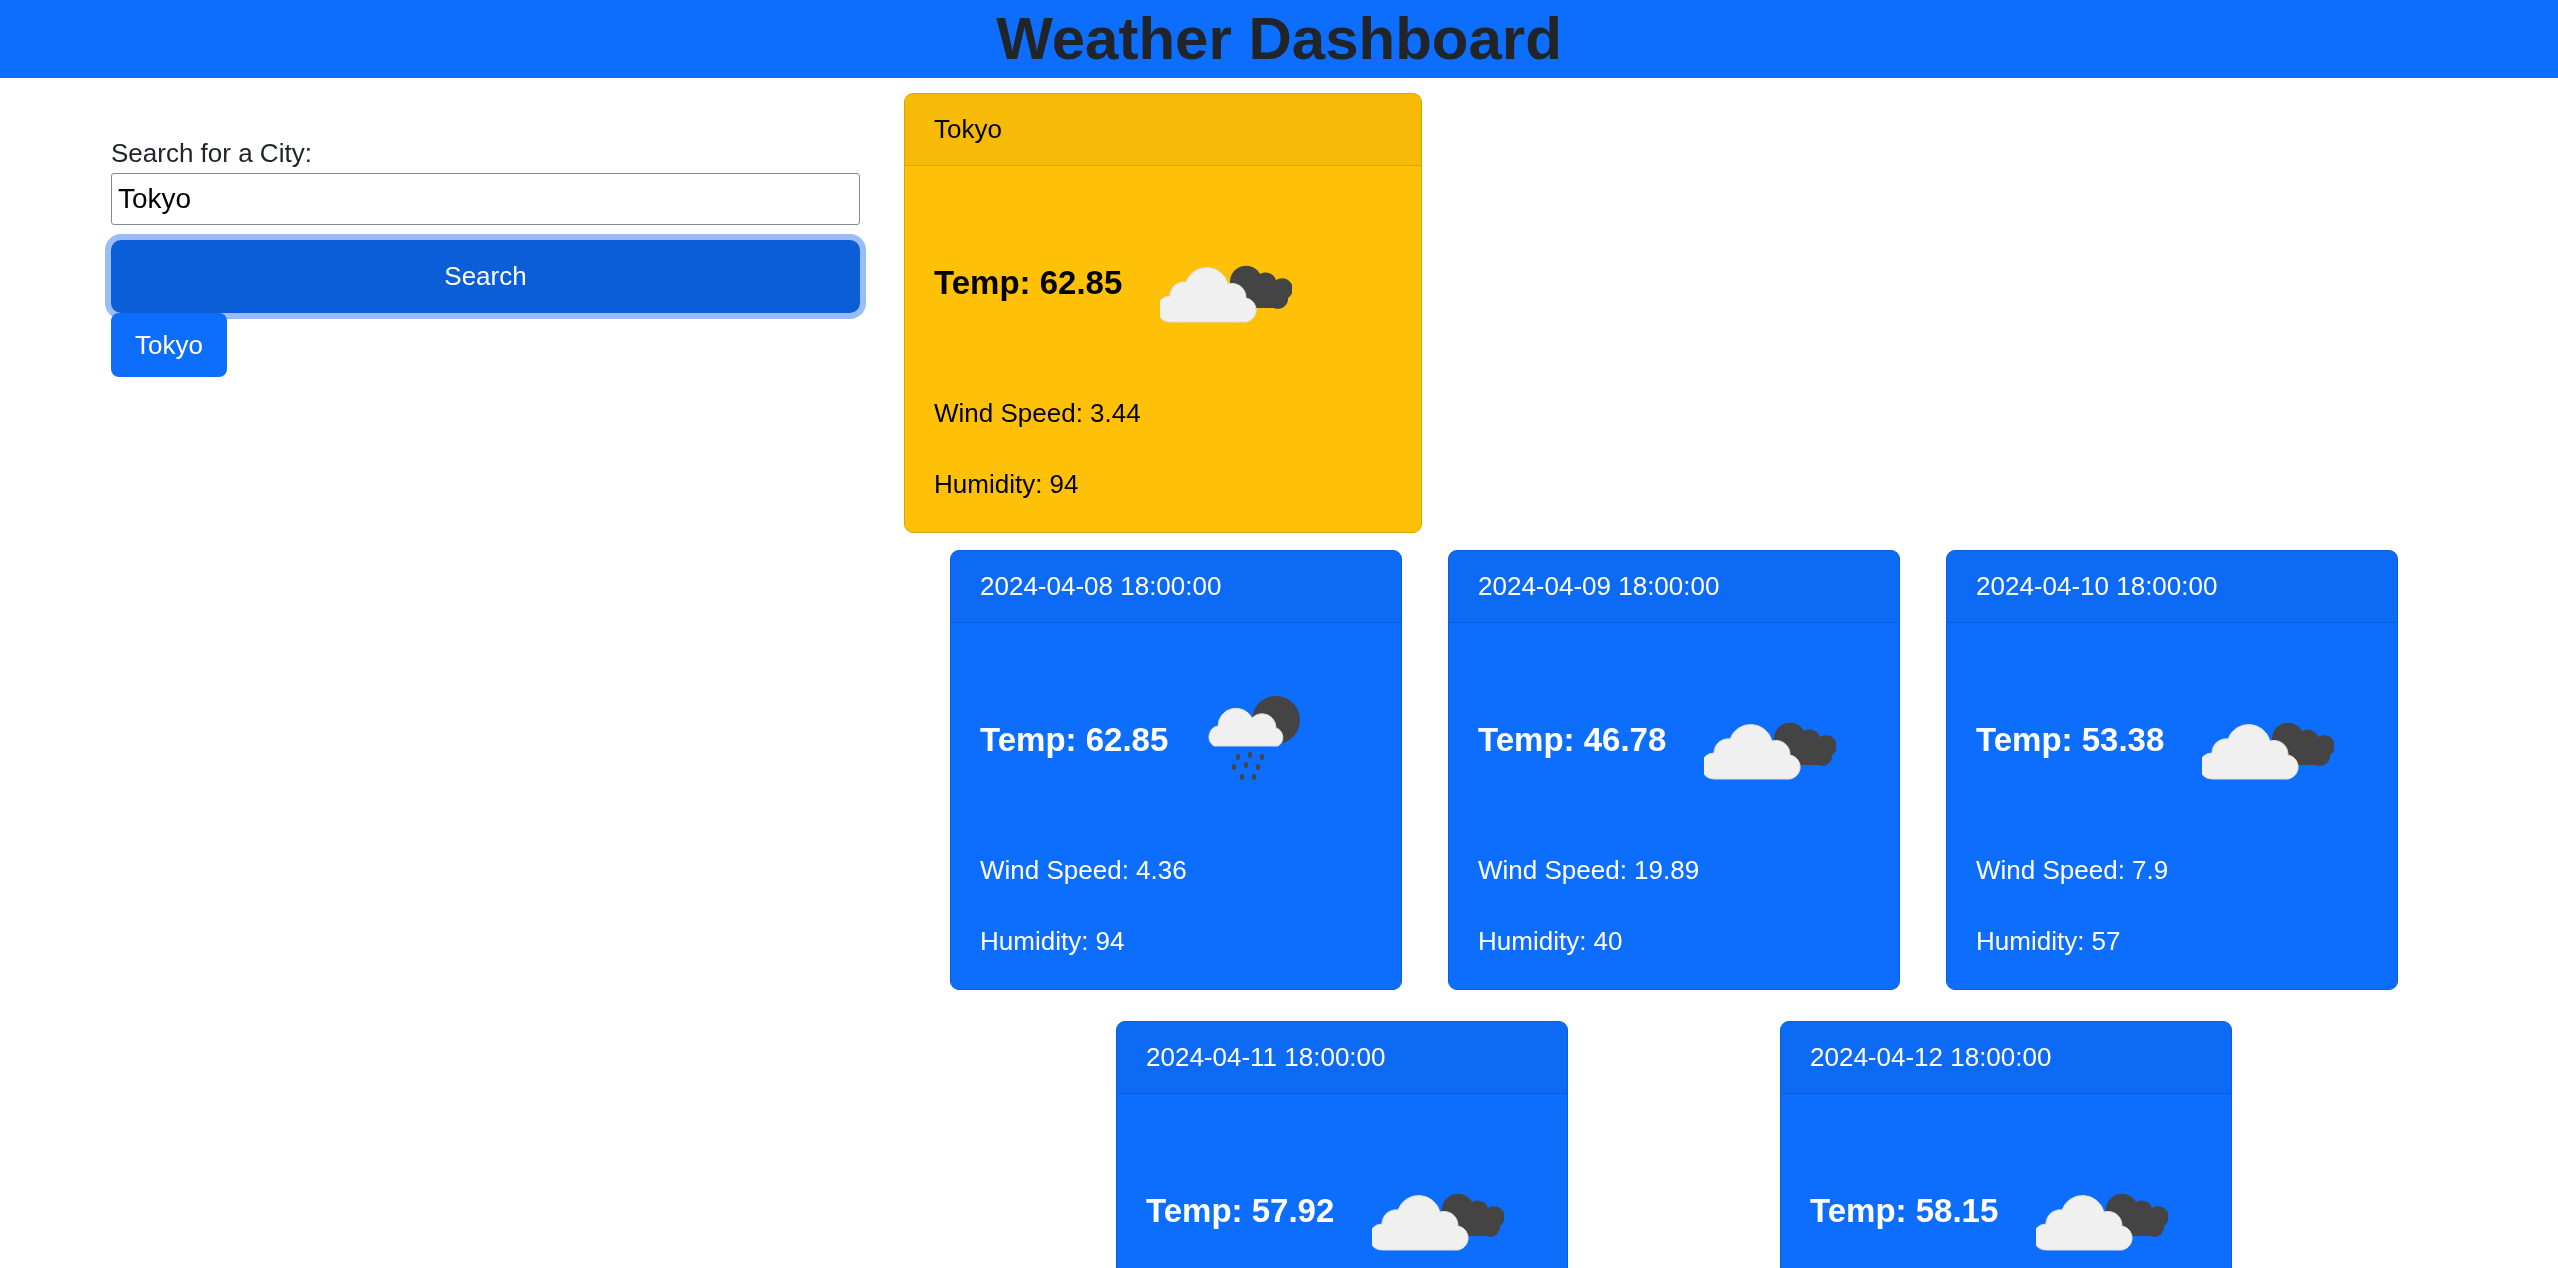  Describe the element at coordinates (1240, 1211) in the screenshot. I see `temperature: Temp: 57.92` at that location.